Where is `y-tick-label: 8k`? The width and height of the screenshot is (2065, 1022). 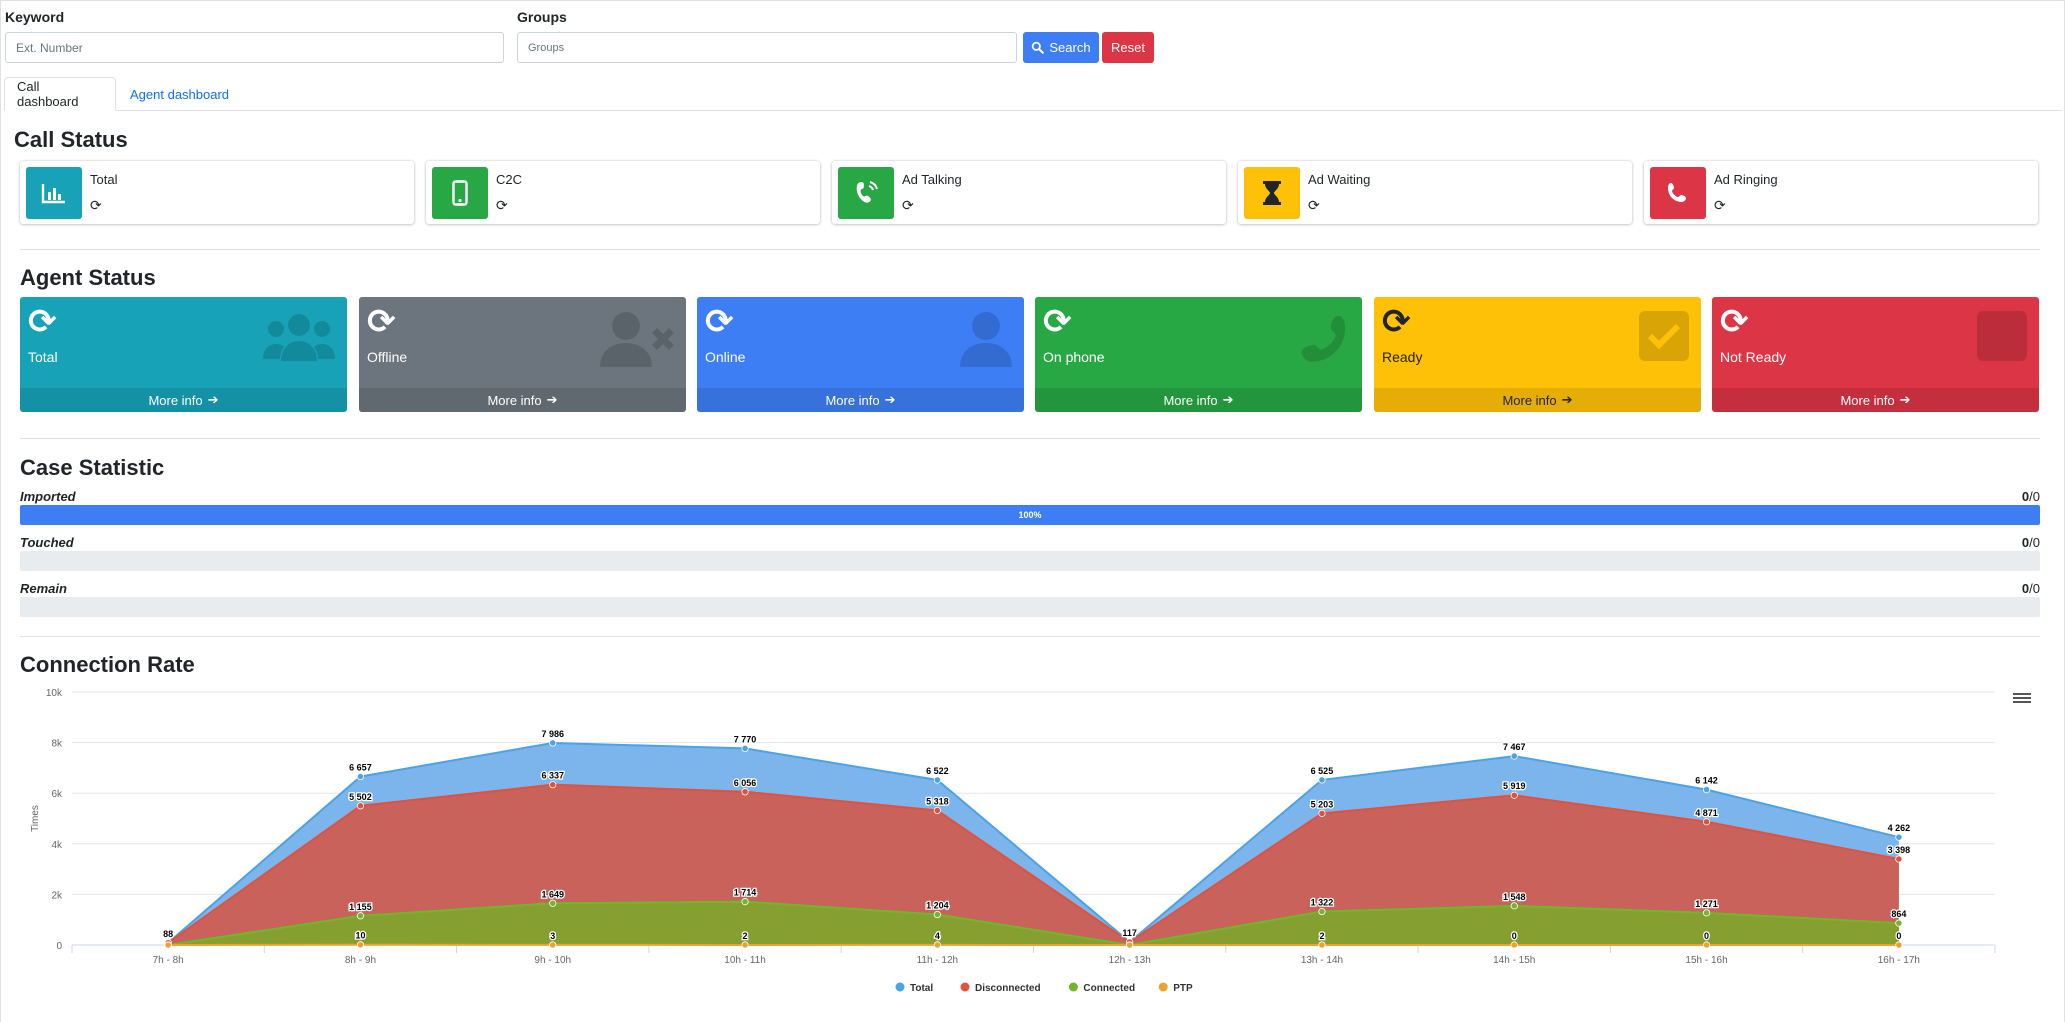 y-tick-label: 8k is located at coordinates (57, 744).